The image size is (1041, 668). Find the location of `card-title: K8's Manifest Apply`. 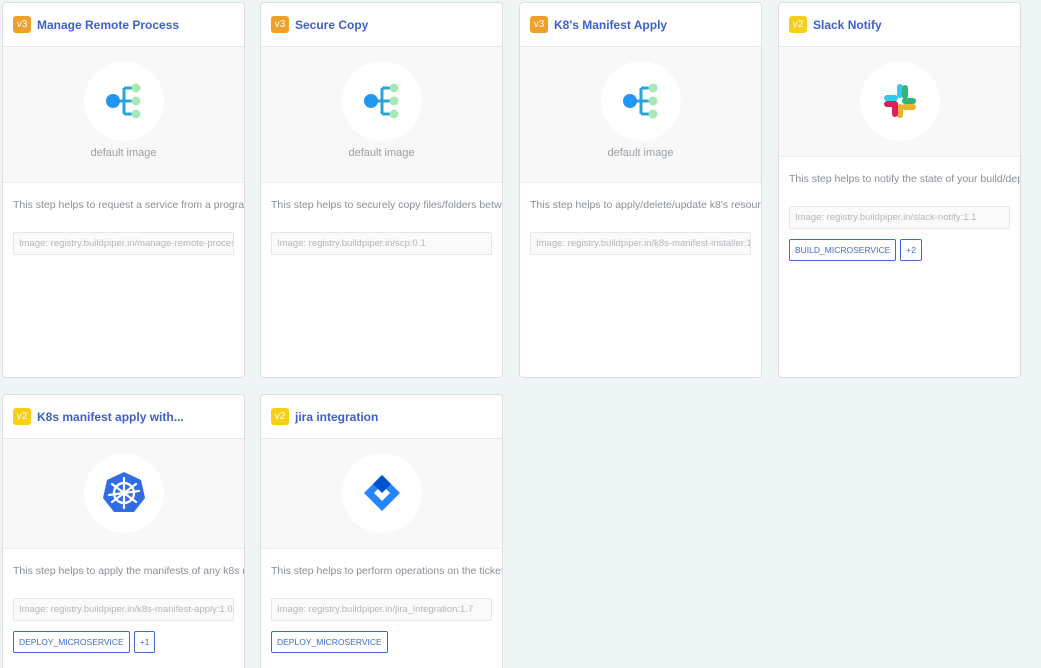

card-title: K8's Manifest Apply is located at coordinates (610, 25).